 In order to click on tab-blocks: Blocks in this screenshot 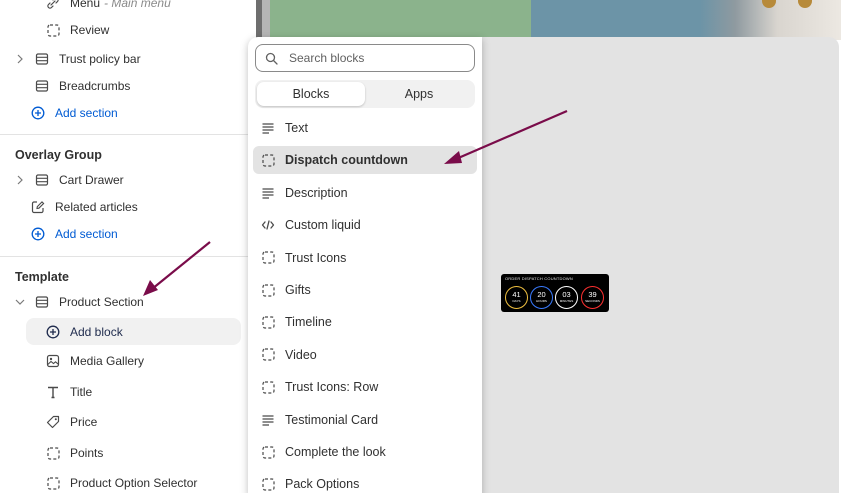, I will do `click(311, 94)`.